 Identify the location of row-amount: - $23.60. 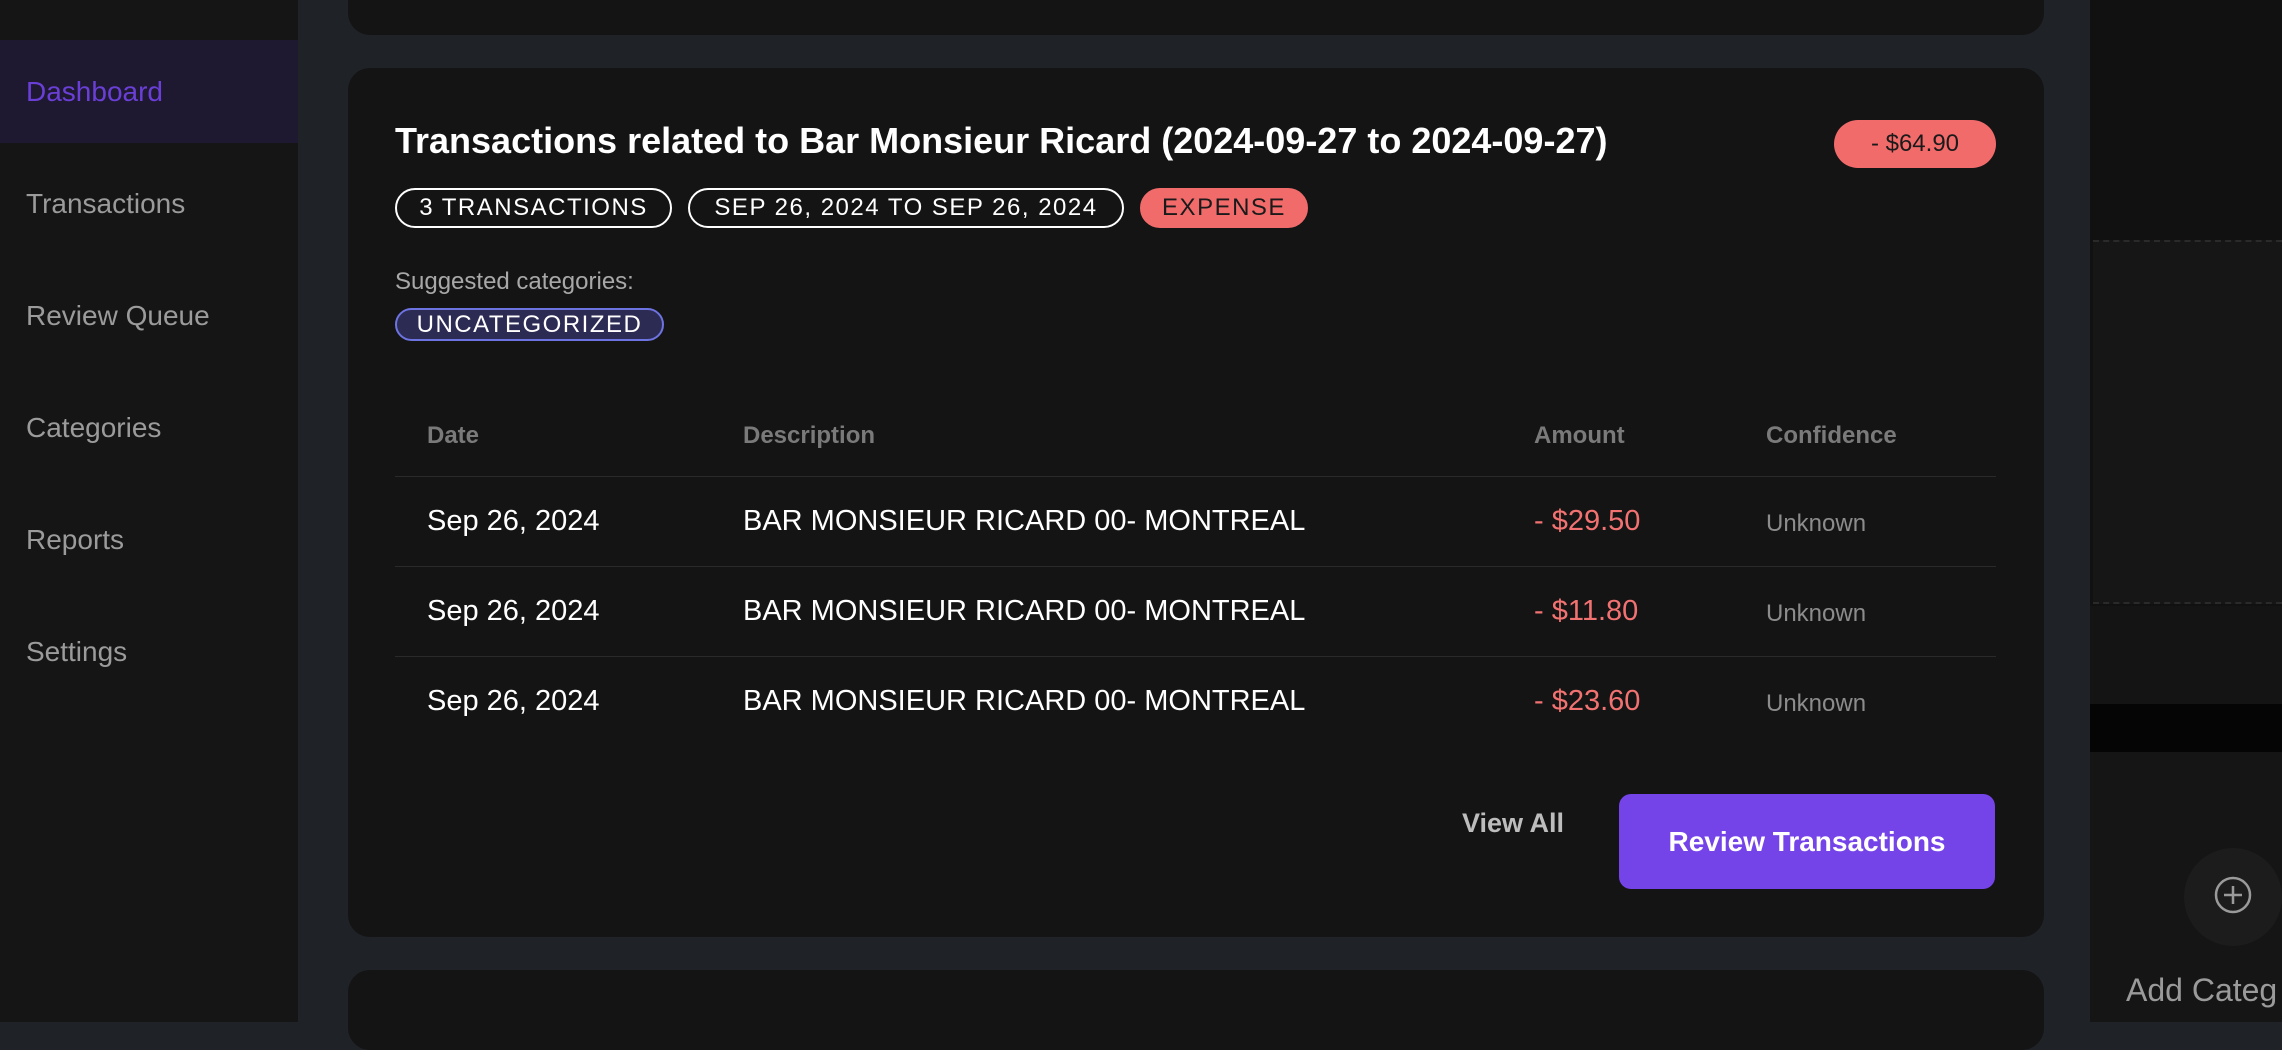
(1587, 701).